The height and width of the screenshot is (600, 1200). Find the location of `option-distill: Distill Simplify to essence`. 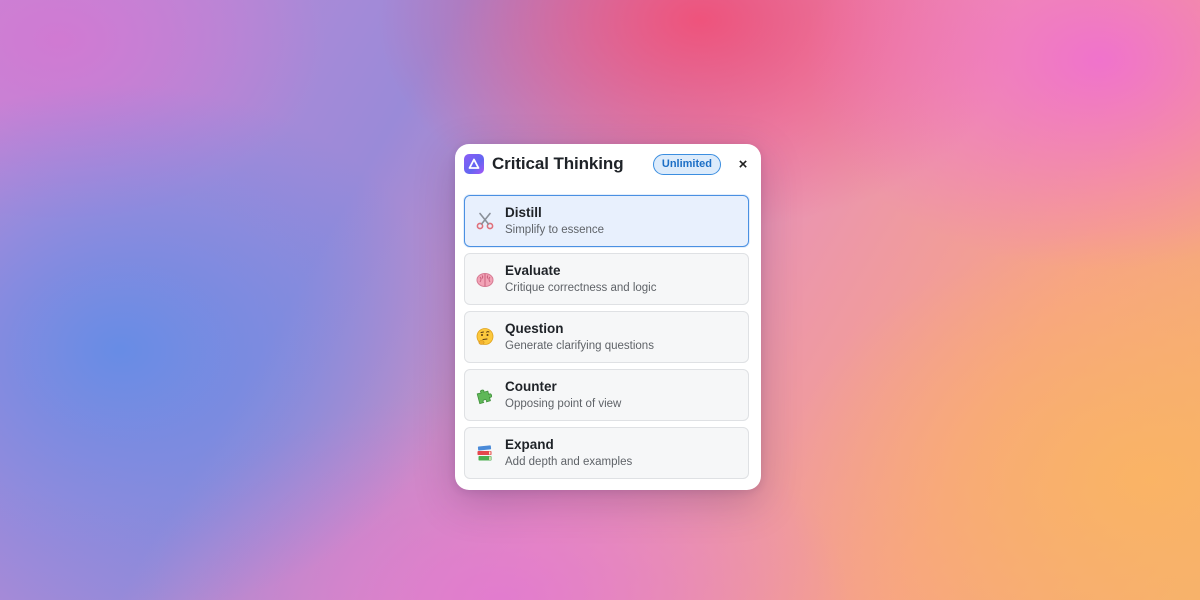

option-distill: Distill Simplify to essence is located at coordinates (606, 221).